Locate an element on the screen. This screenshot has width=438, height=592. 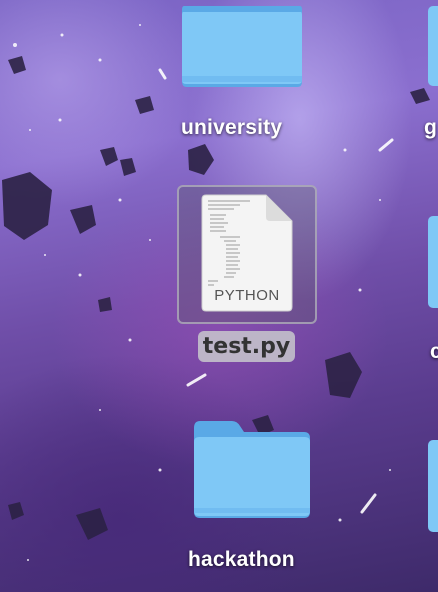
file-type-badge: PYTHON is located at coordinates (247, 295).